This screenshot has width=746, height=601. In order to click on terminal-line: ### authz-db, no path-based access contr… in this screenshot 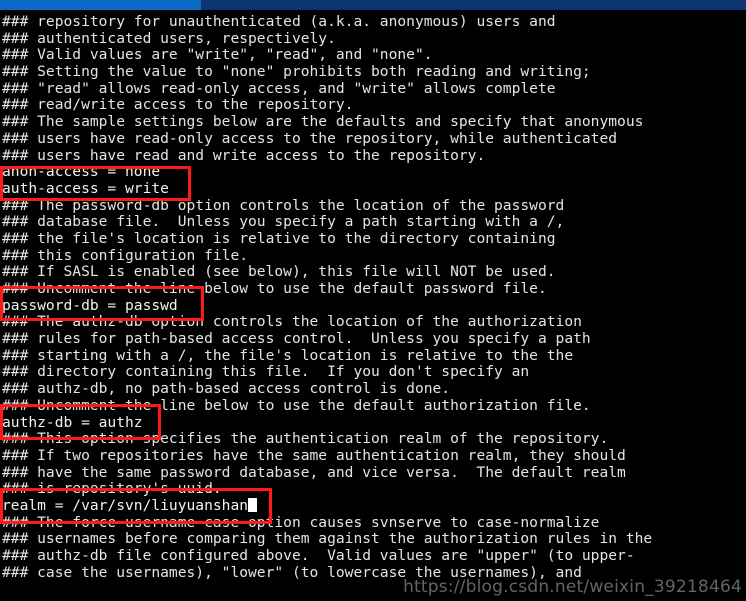, I will do `click(226, 389)`.